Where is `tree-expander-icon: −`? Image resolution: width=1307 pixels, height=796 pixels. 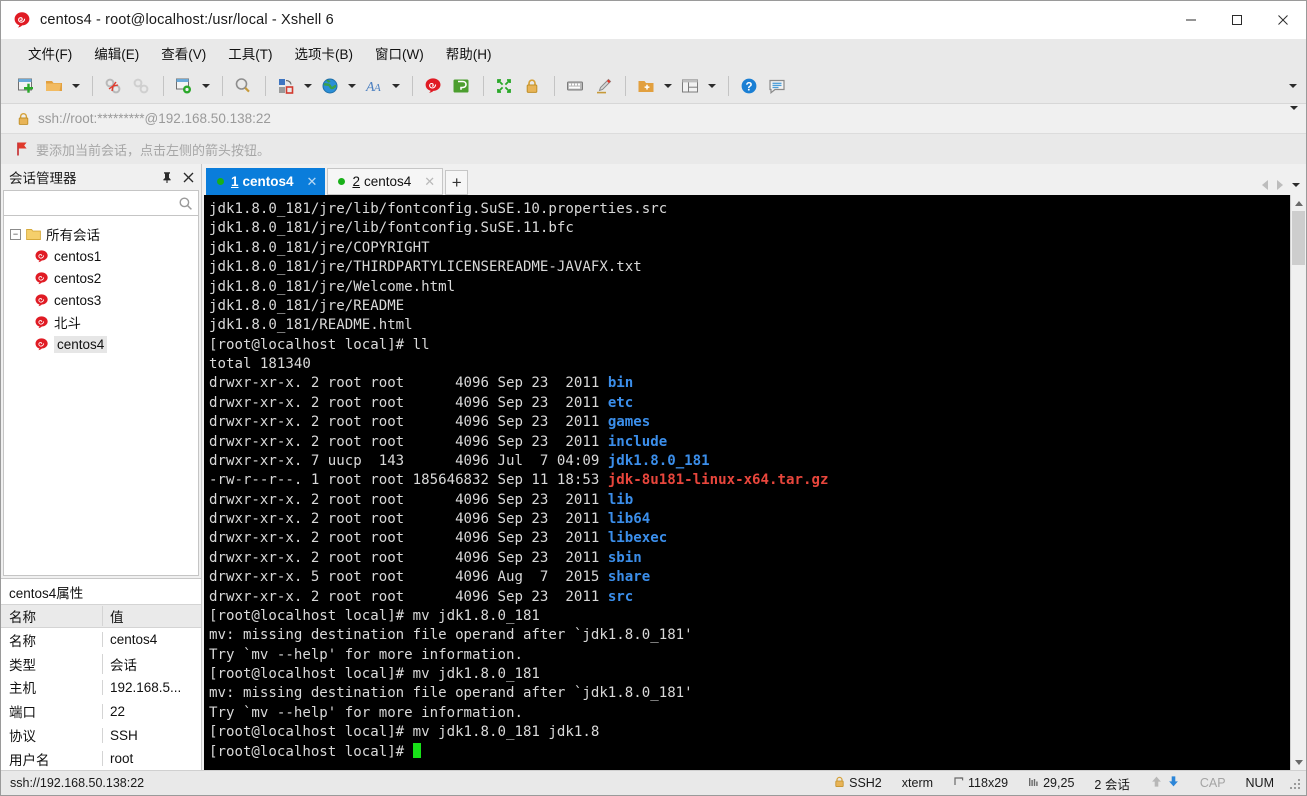 tree-expander-icon: − is located at coordinates (15, 234).